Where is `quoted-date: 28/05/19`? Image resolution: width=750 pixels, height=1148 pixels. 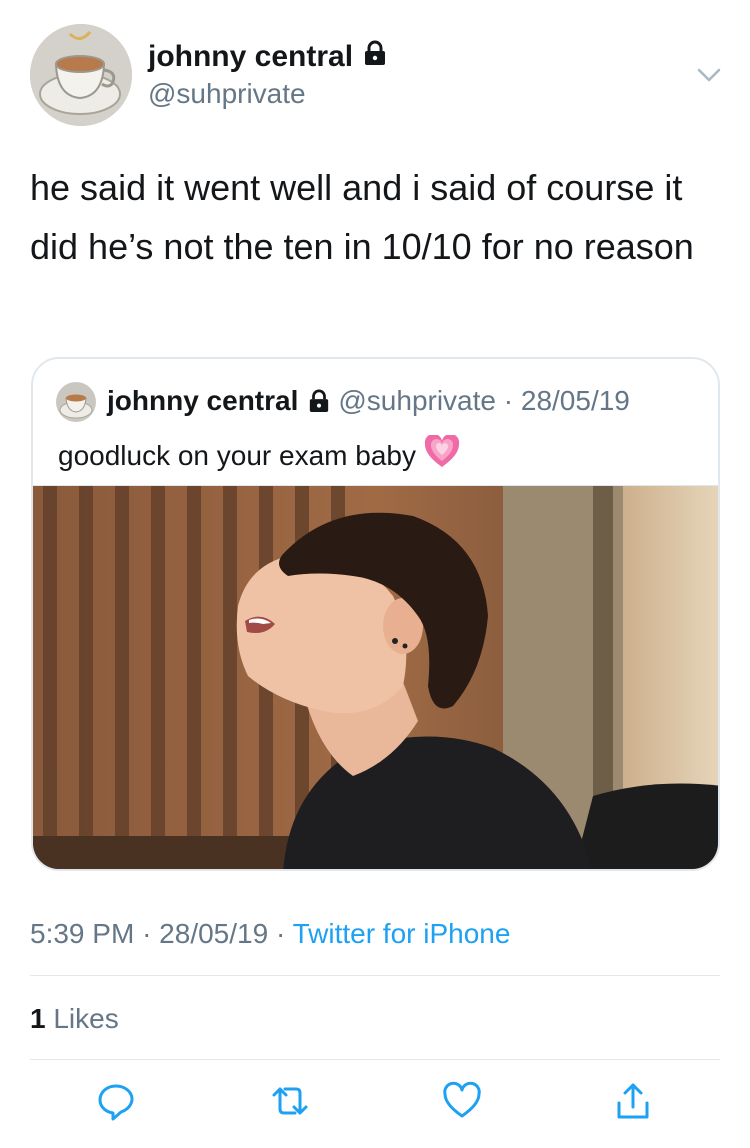
quoted-date: 28/05/19 is located at coordinates (575, 400).